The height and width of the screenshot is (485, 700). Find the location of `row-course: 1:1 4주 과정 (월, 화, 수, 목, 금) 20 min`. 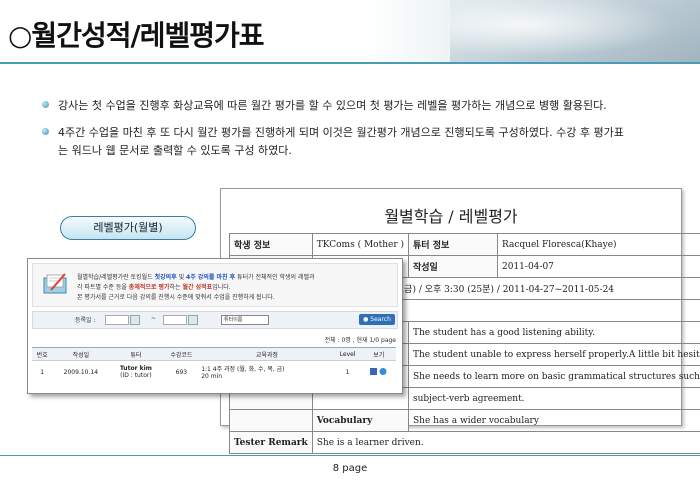

row-course: 1:1 4주 과정 (월, 화, 수, 목, 금) 20 min is located at coordinates (243, 373).